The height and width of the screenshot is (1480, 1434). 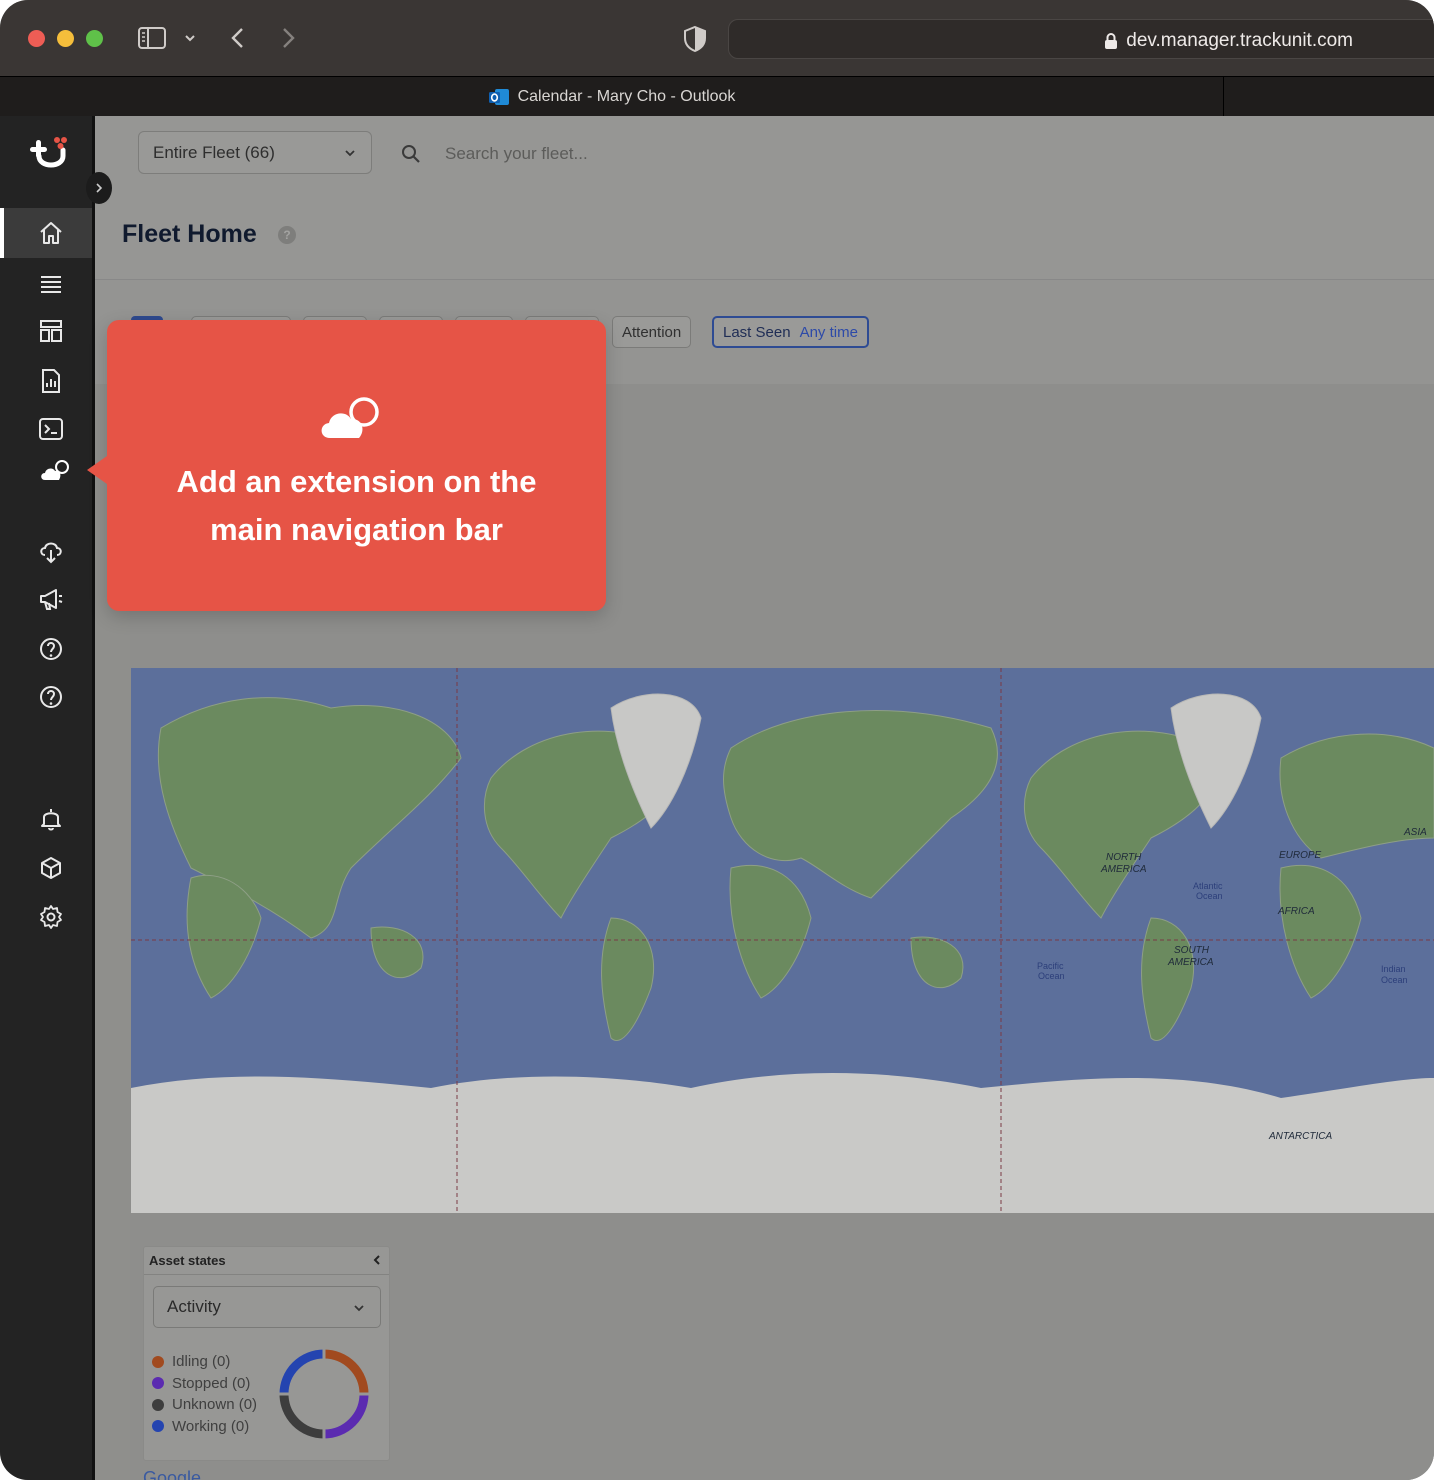 What do you see at coordinates (51, 283) in the screenshot?
I see `list-icon` at bounding box center [51, 283].